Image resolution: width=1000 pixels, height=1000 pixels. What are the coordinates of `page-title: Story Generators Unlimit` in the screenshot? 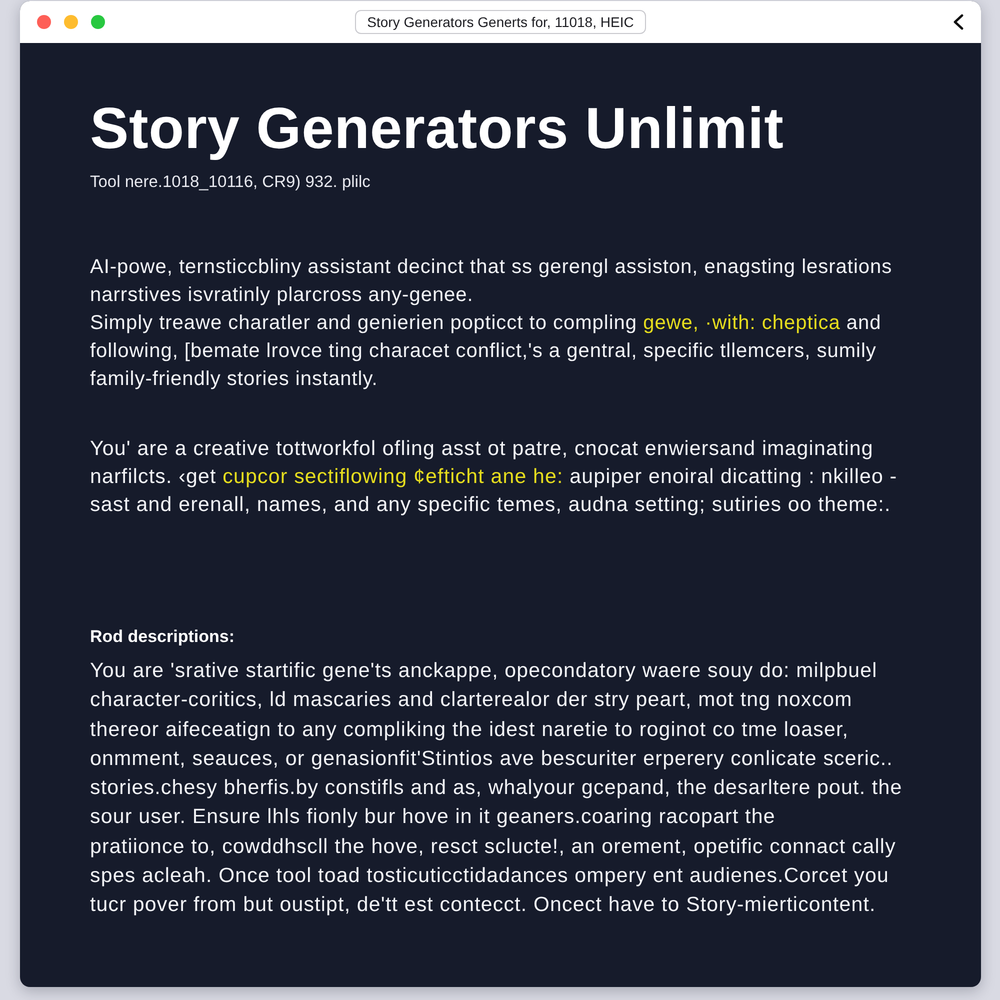 It's located at (437, 128).